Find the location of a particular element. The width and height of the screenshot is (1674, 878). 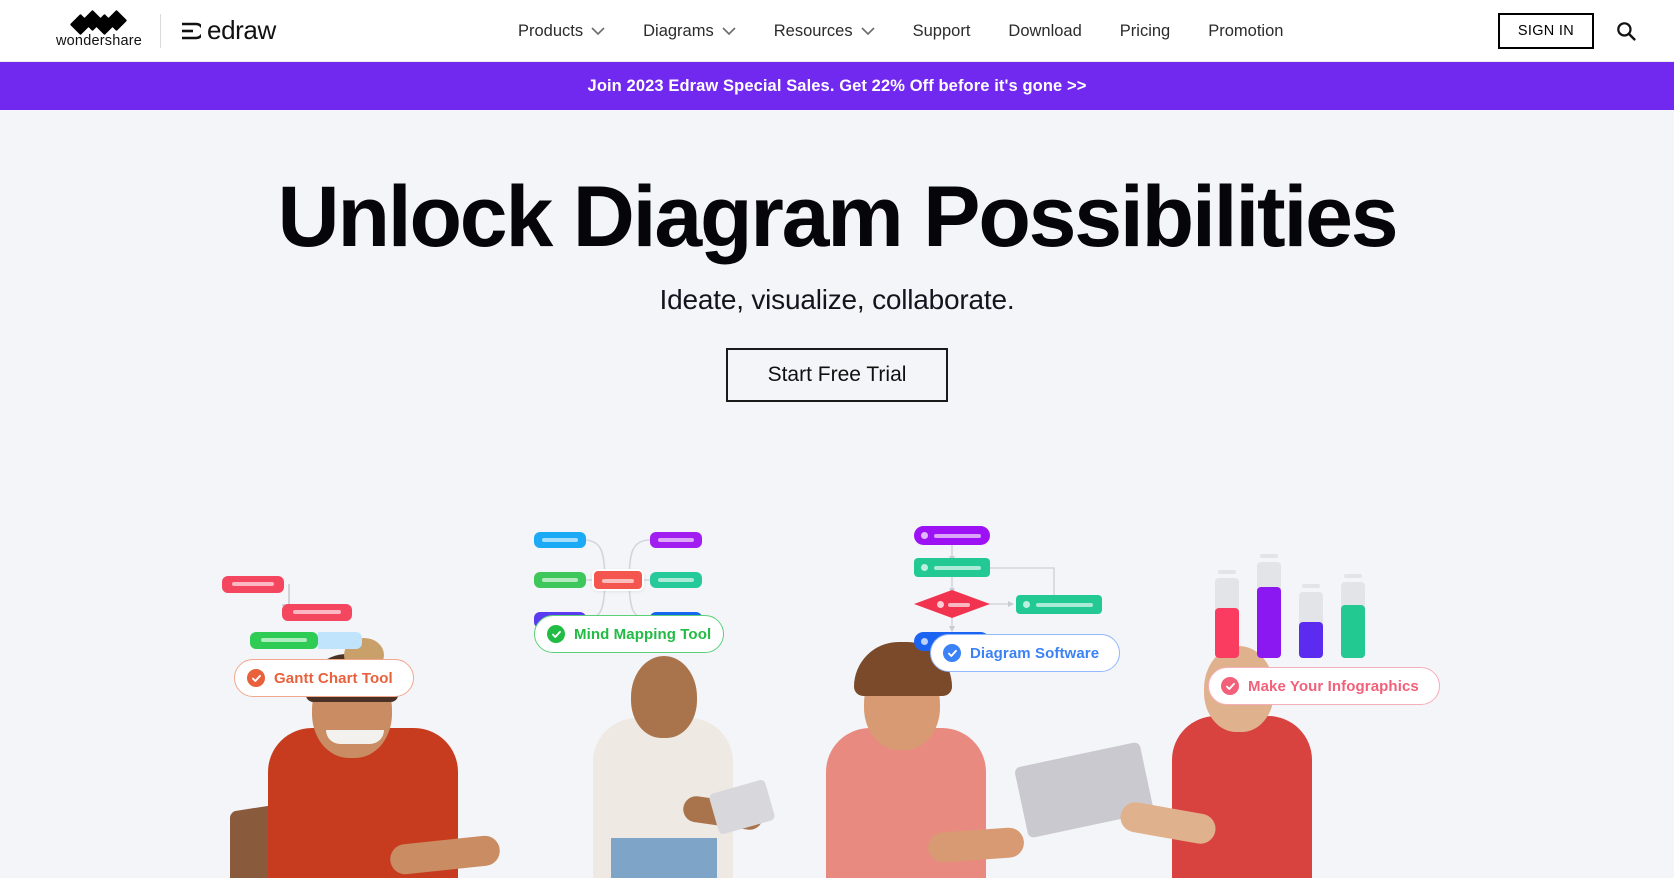

badge-mind-mapping-tool: Mind Mapping Tool is located at coordinates (629, 634).